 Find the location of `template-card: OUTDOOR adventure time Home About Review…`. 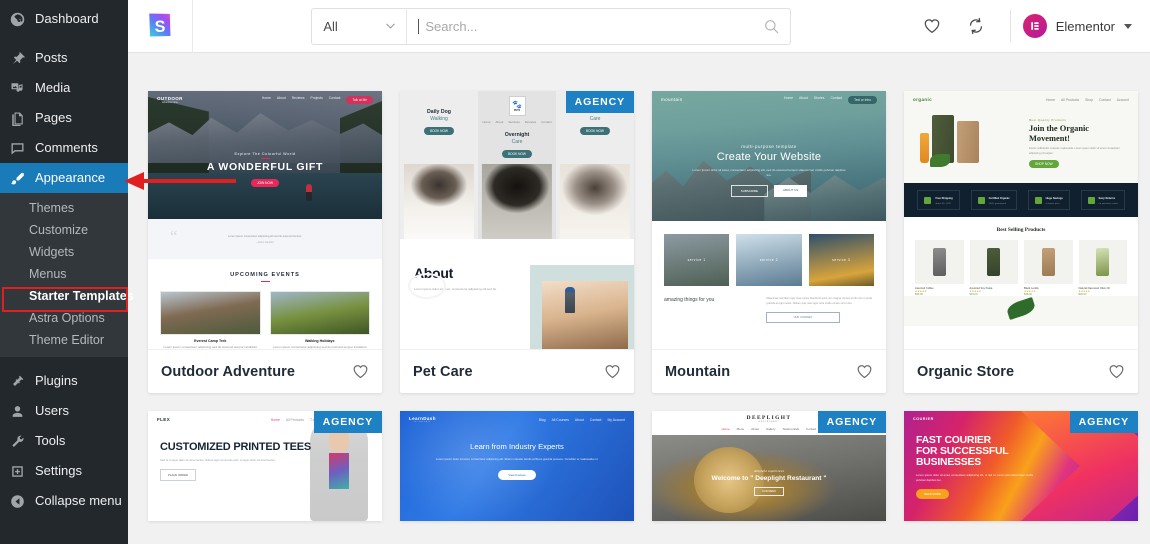

template-card: OUTDOOR adventure time Home About Review… is located at coordinates (265, 242).